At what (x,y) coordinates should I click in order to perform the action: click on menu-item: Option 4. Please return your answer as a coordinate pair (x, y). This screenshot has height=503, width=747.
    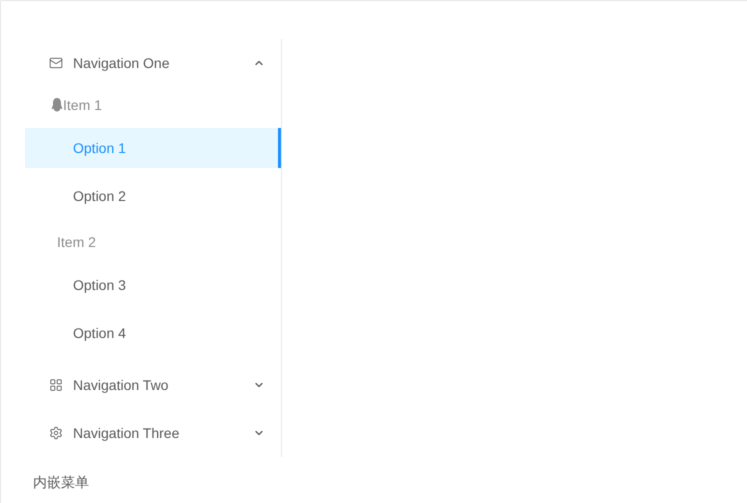
    Looking at the image, I should click on (153, 333).